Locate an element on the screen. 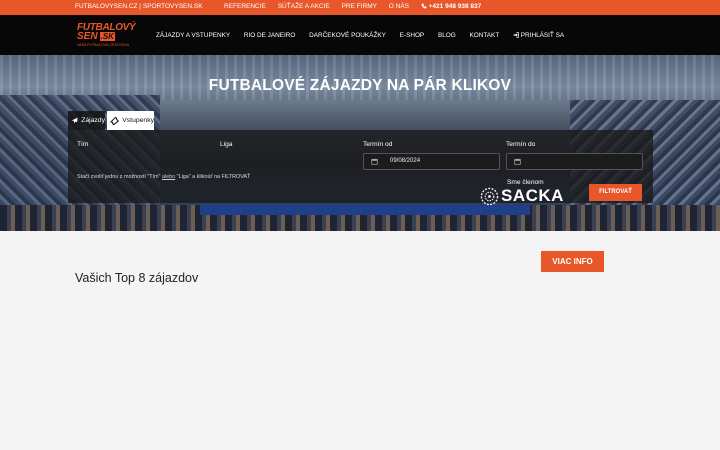 This screenshot has height=450, width=720. ticket-icon is located at coordinates (115, 120).